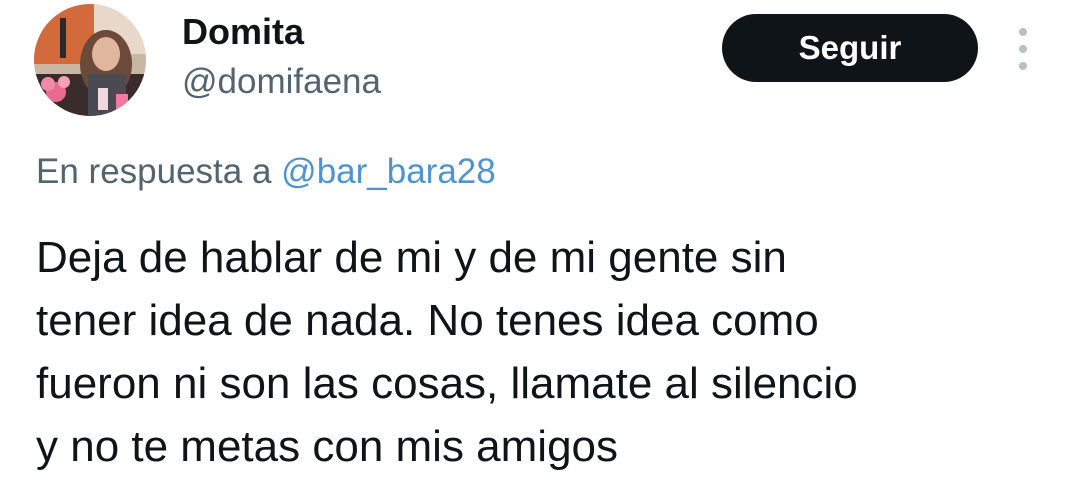 The height and width of the screenshot is (504, 1080). I want to click on reply-prefix: En respuesta a, so click(154, 171).